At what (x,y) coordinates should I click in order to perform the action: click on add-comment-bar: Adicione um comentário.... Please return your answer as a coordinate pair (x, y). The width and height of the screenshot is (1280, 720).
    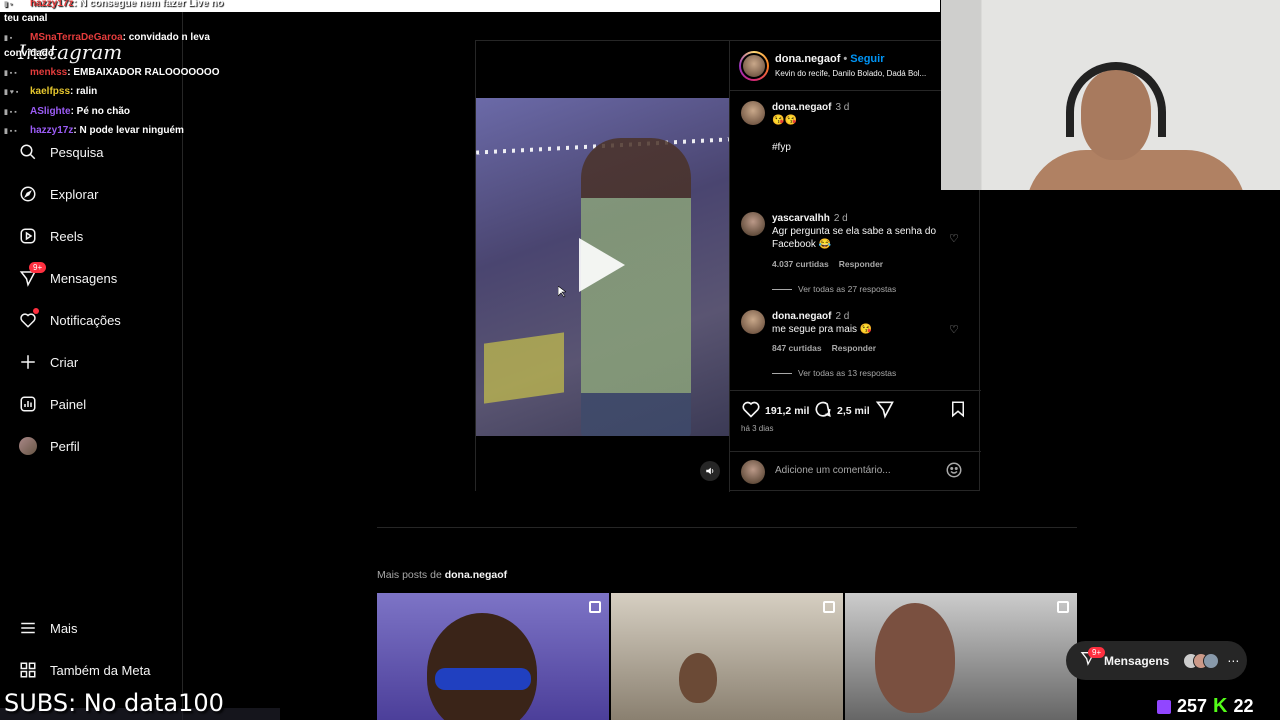
    Looking at the image, I should click on (855, 471).